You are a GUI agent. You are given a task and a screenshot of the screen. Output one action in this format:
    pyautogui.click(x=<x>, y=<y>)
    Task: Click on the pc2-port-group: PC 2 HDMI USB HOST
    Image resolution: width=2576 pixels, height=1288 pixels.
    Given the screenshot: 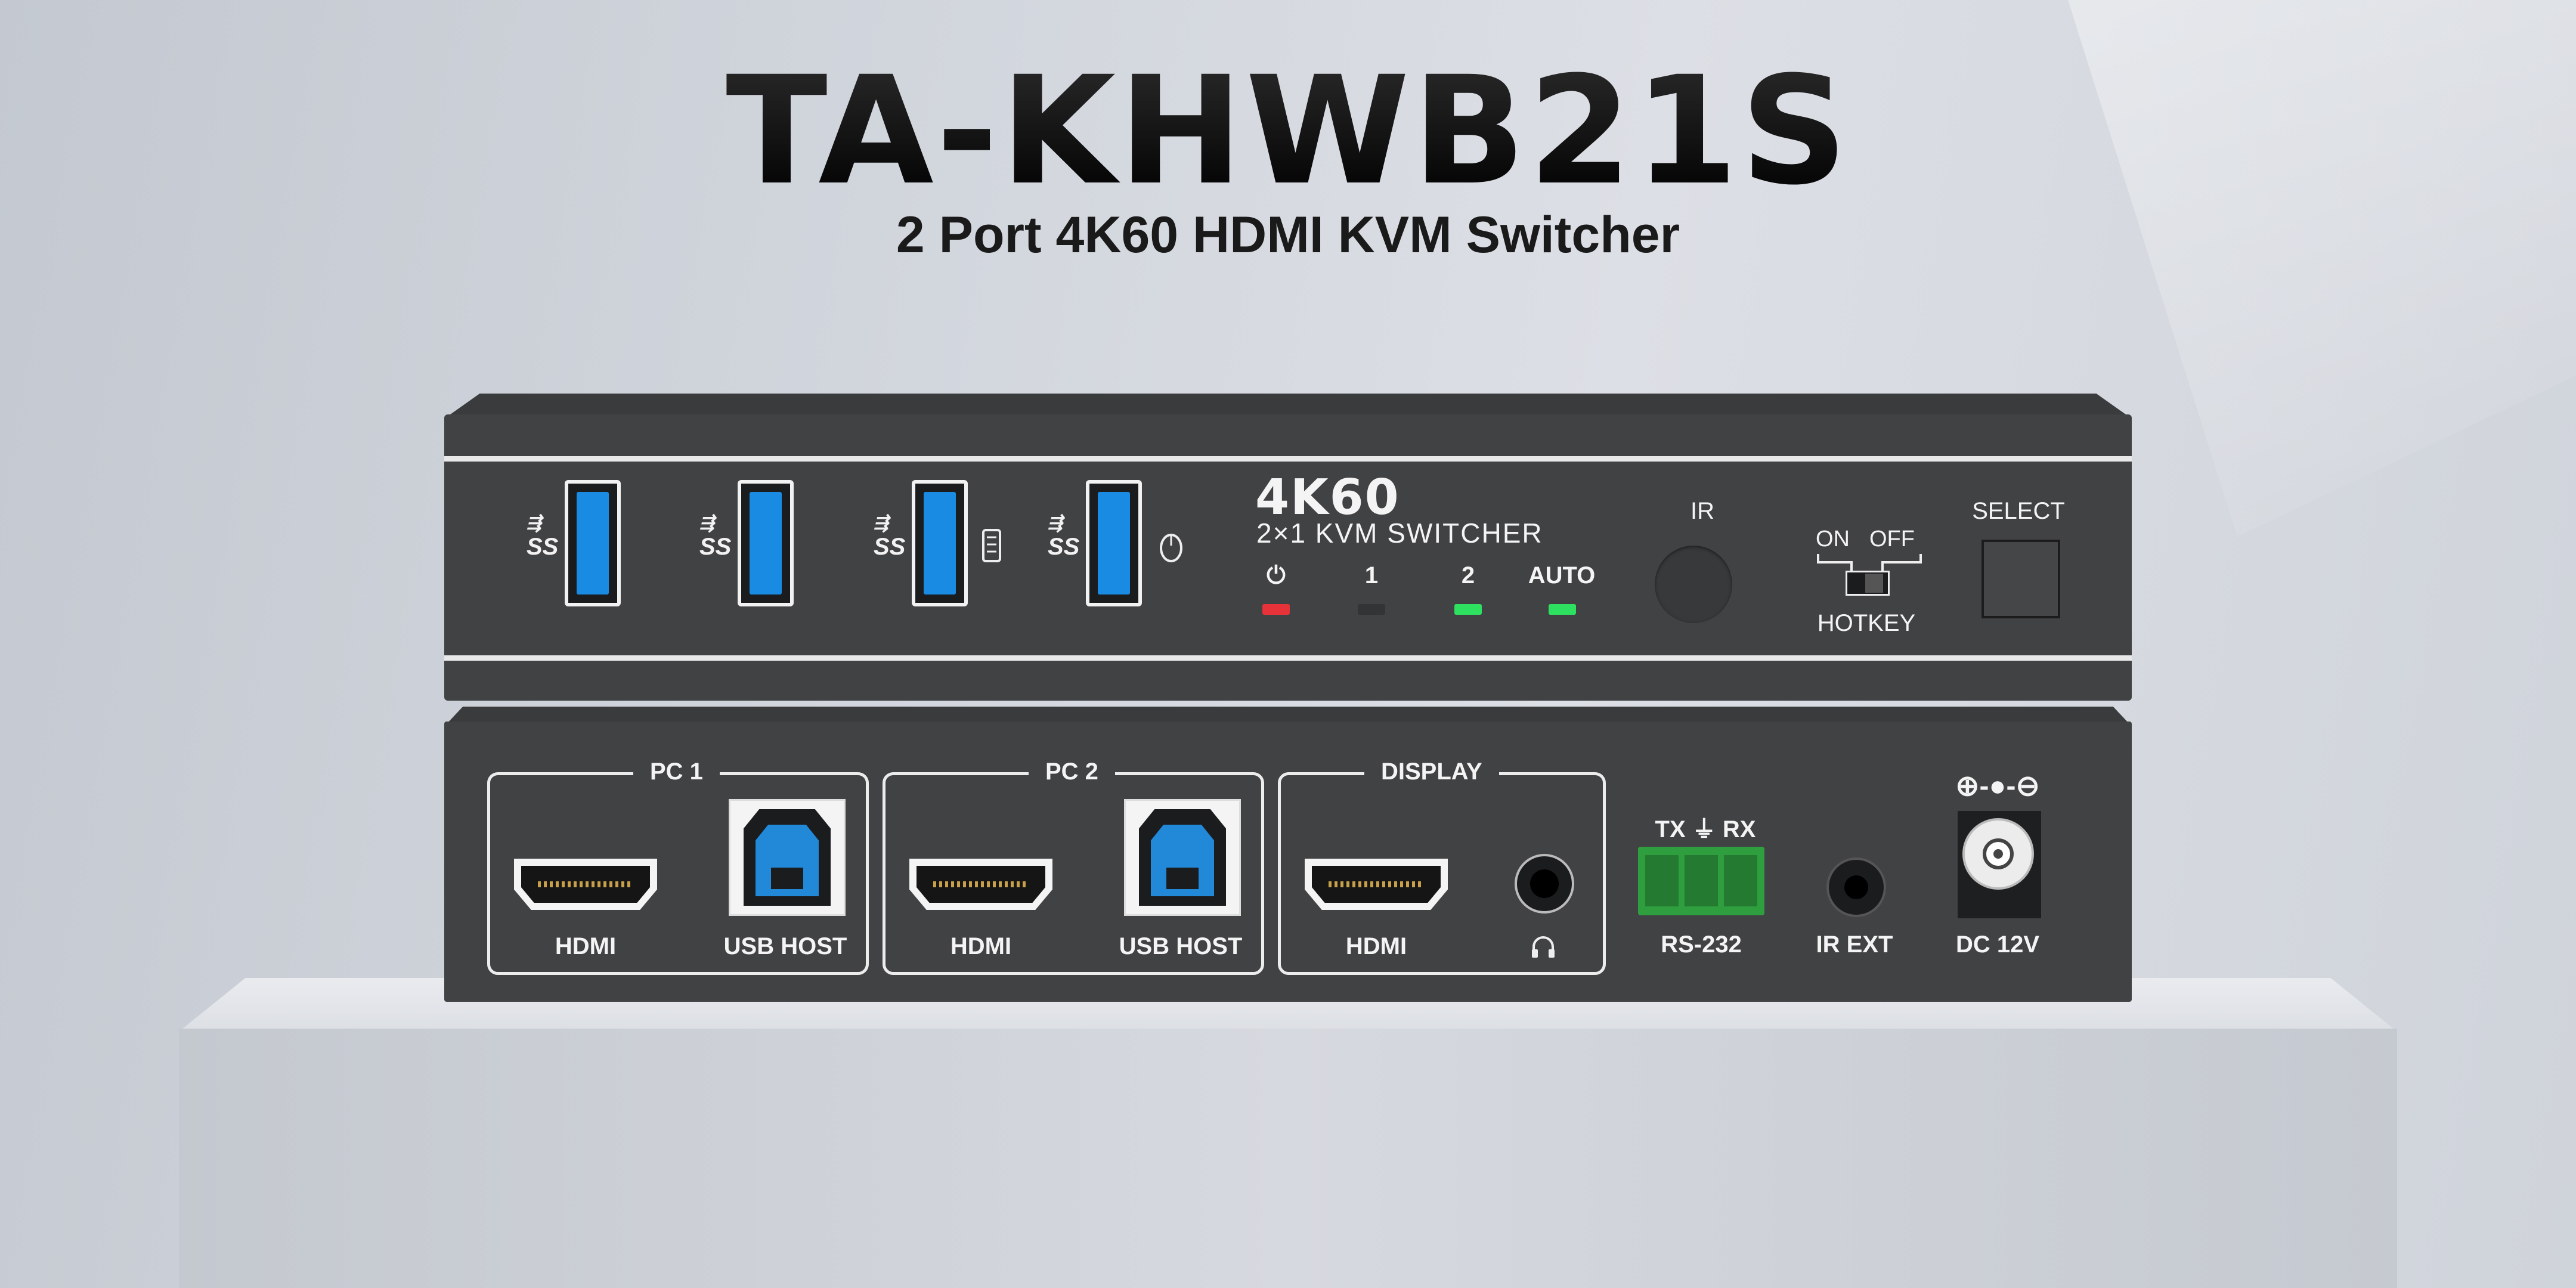 What is the action you would take?
    pyautogui.click(x=1073, y=866)
    